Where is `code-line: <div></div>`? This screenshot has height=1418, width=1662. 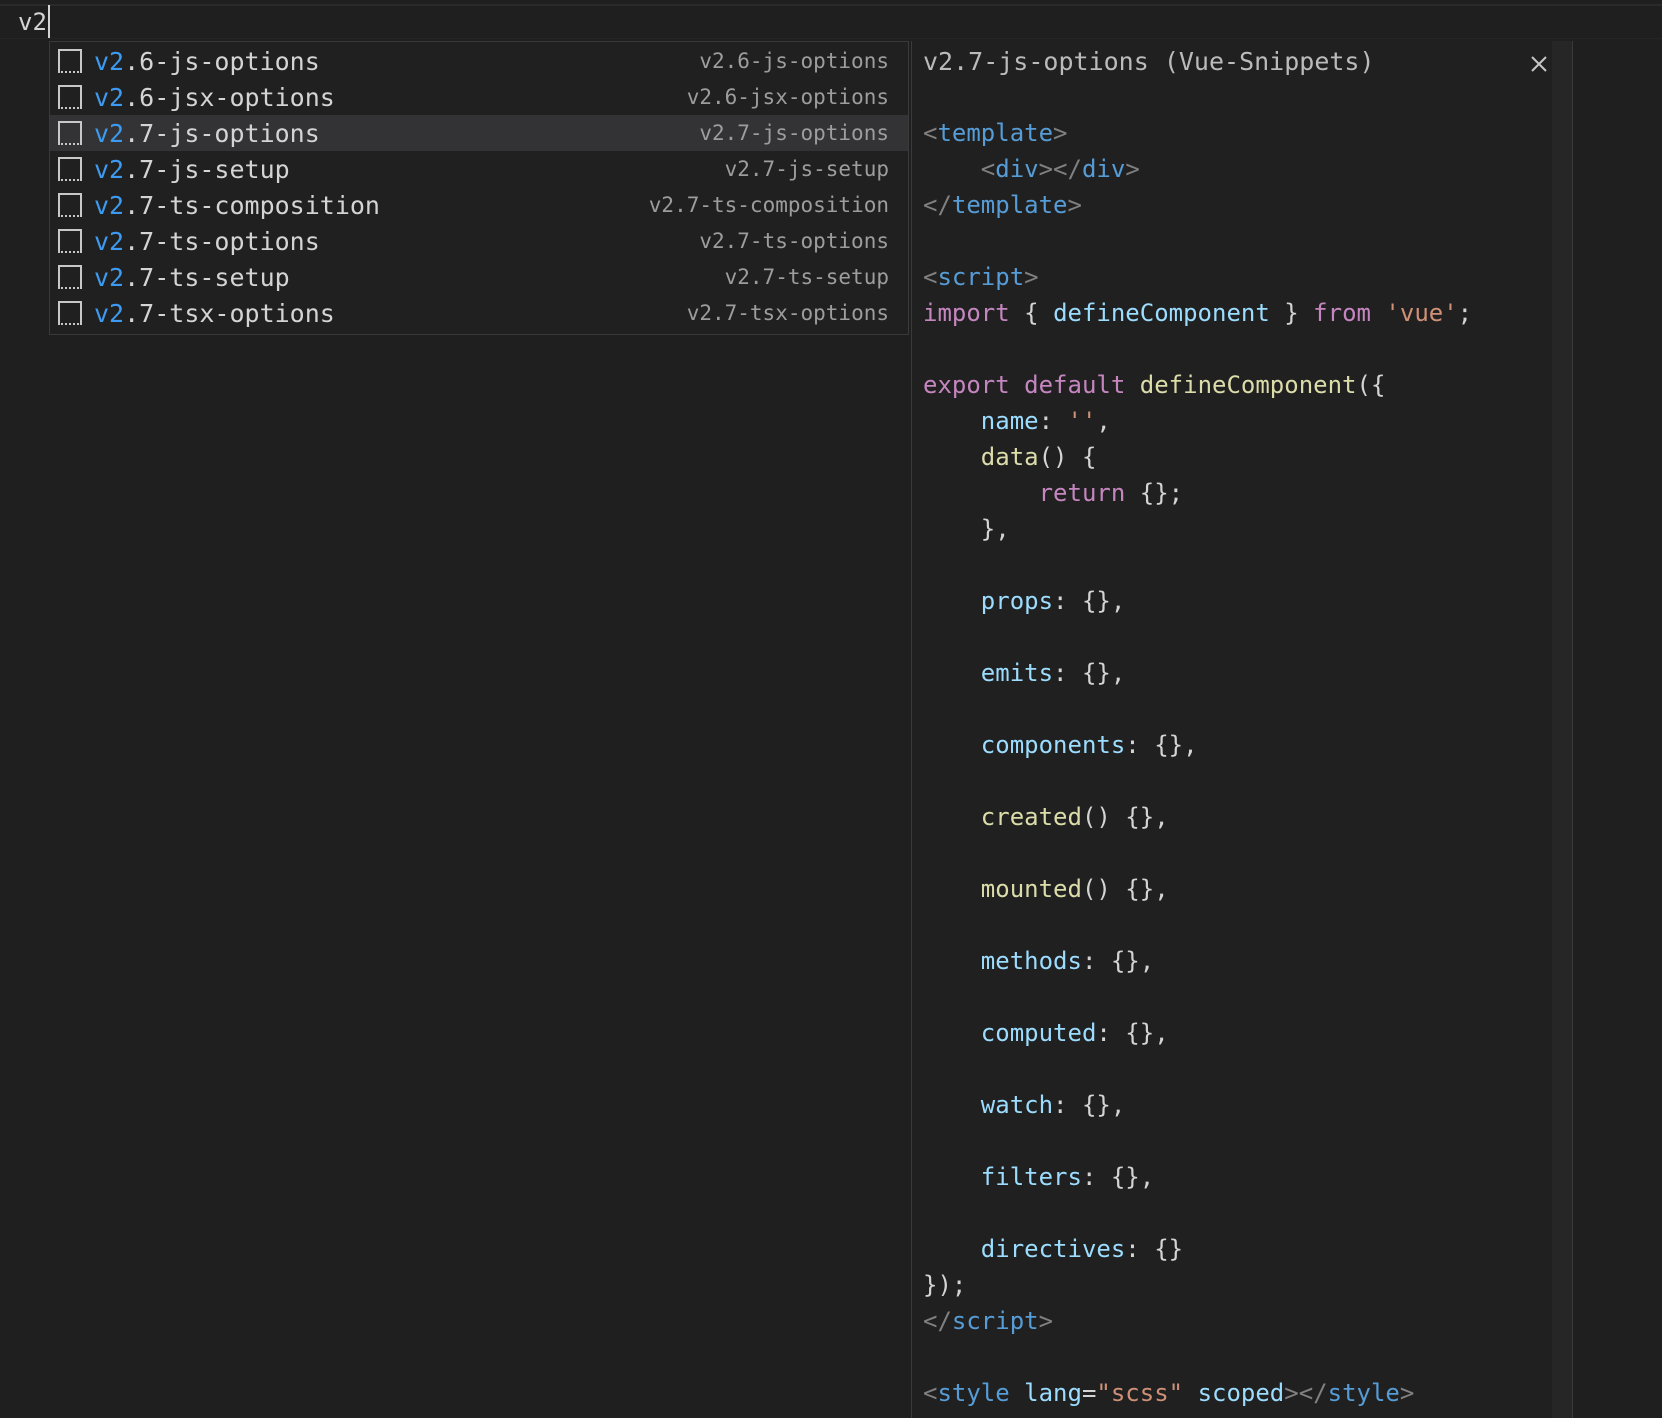 code-line: <div></div> is located at coordinates (1197, 169).